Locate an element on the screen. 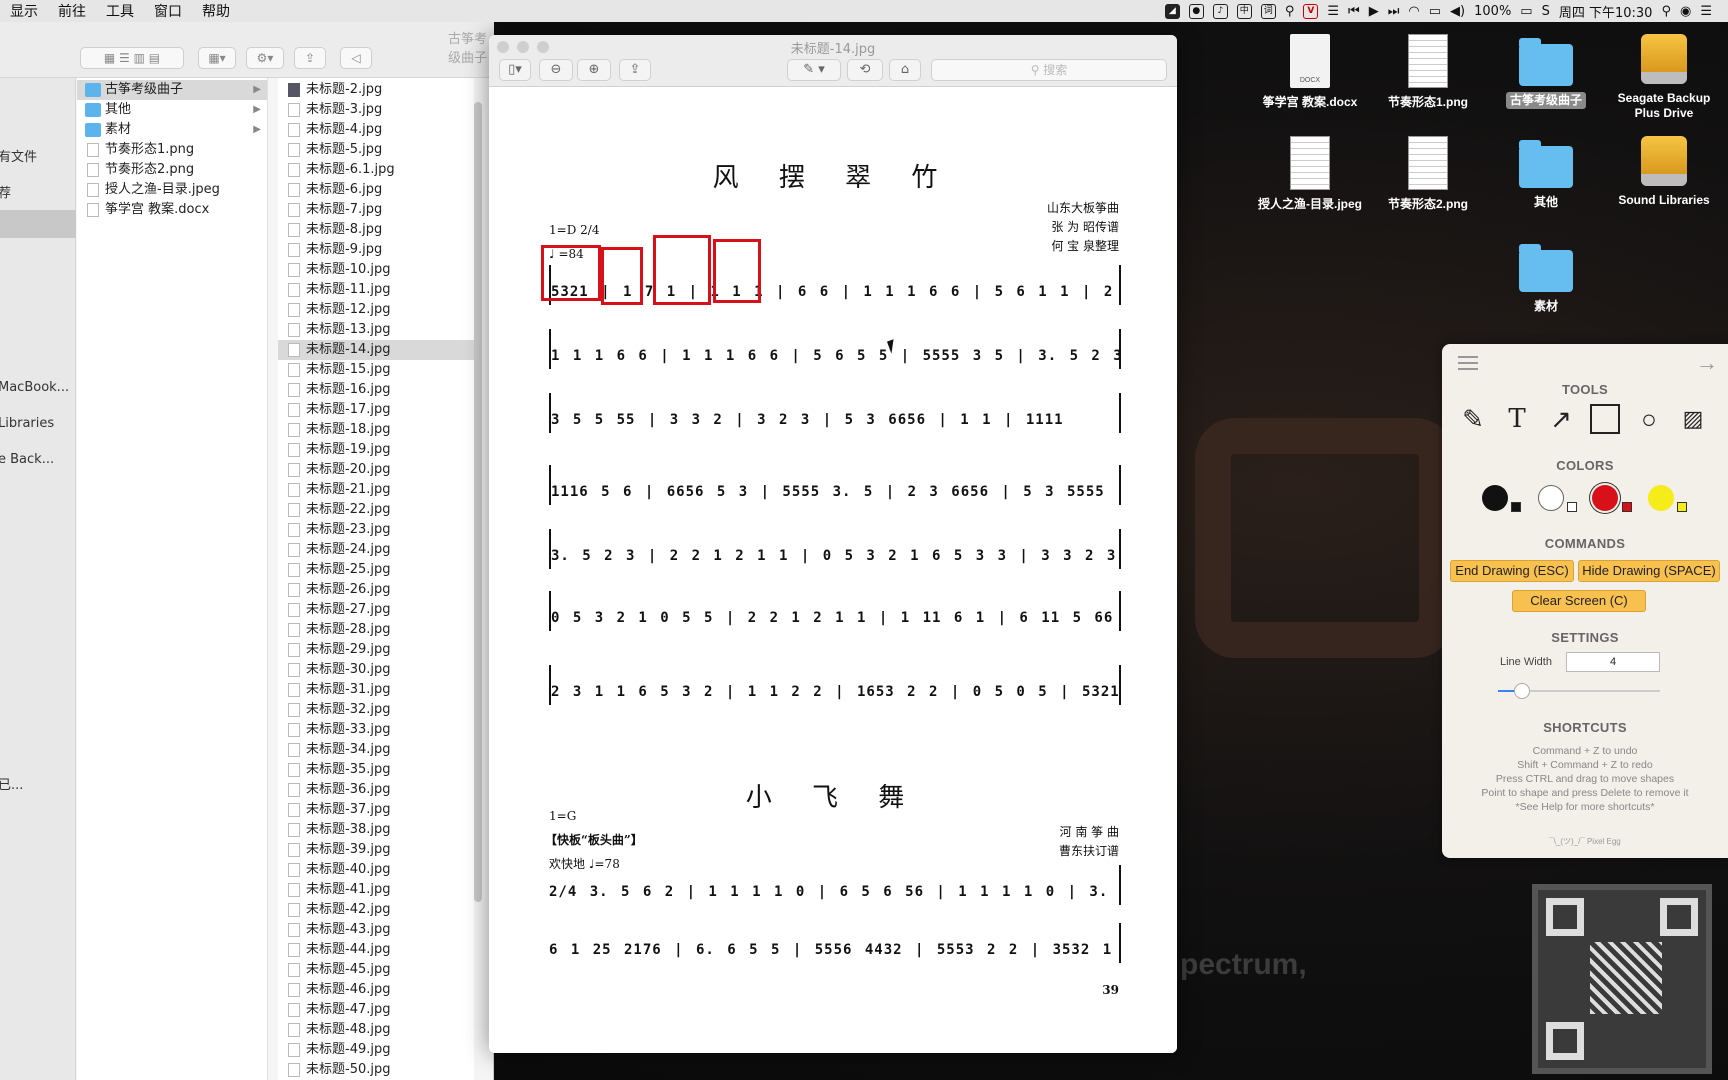 Image resolution: width=1728 pixels, height=1080 pixels. file-row: 未标题-6.jpg is located at coordinates (376, 190).